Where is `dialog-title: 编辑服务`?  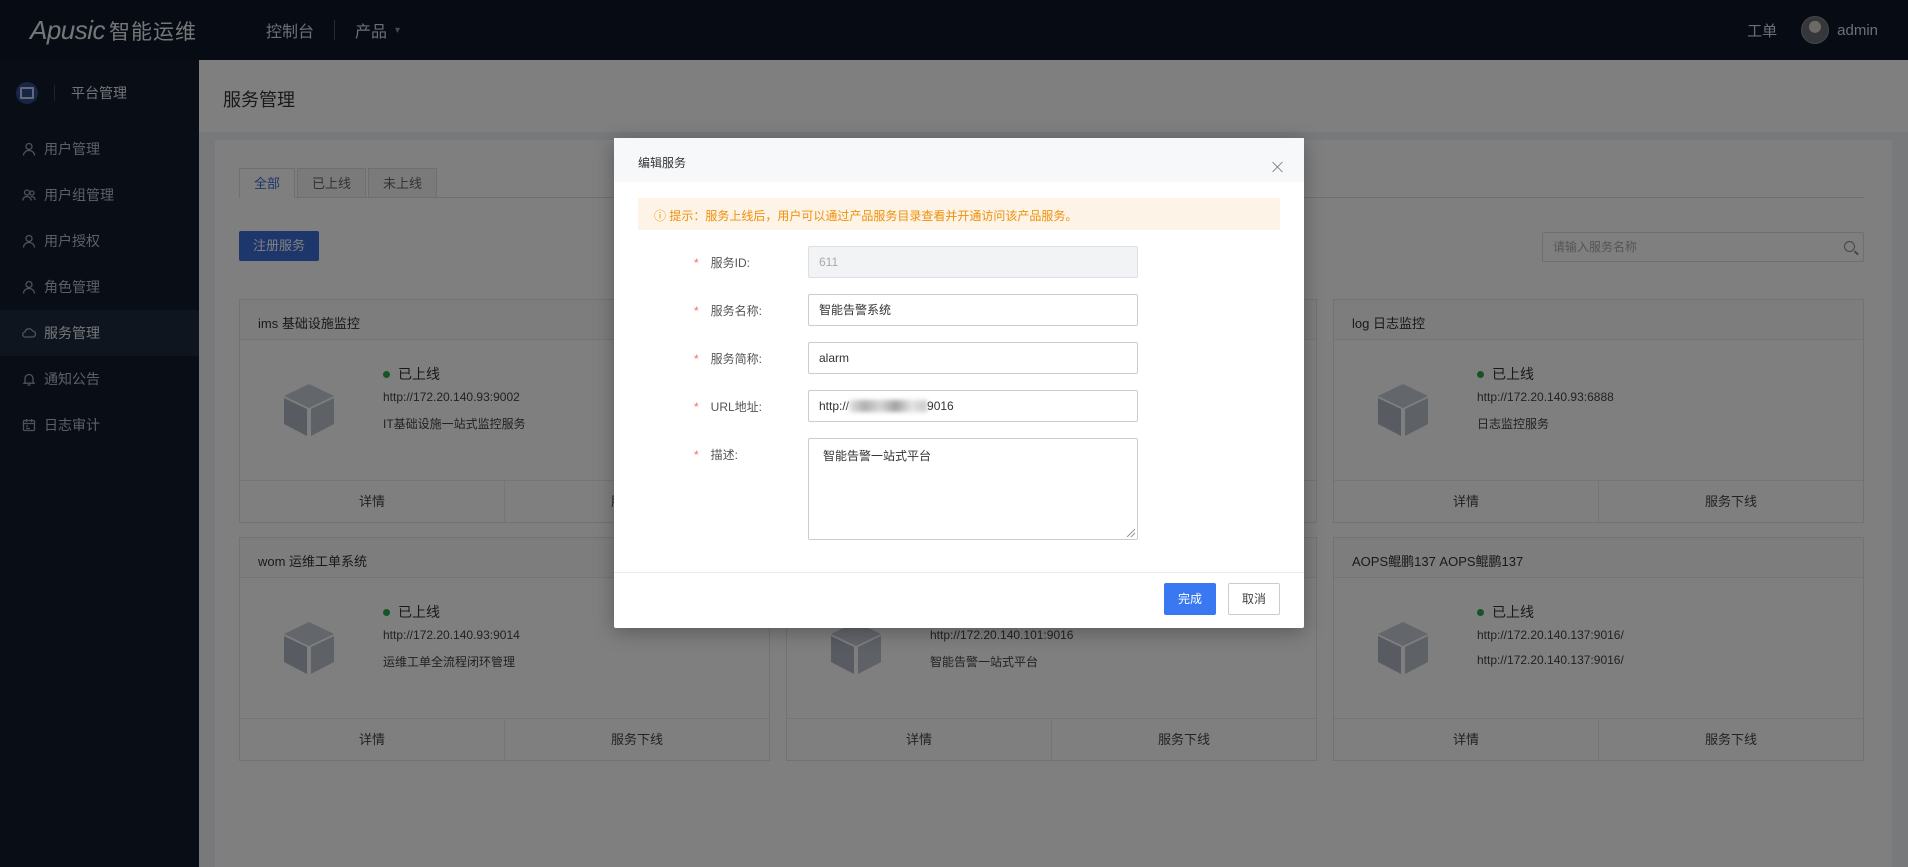 dialog-title: 编辑服务 is located at coordinates (959, 160).